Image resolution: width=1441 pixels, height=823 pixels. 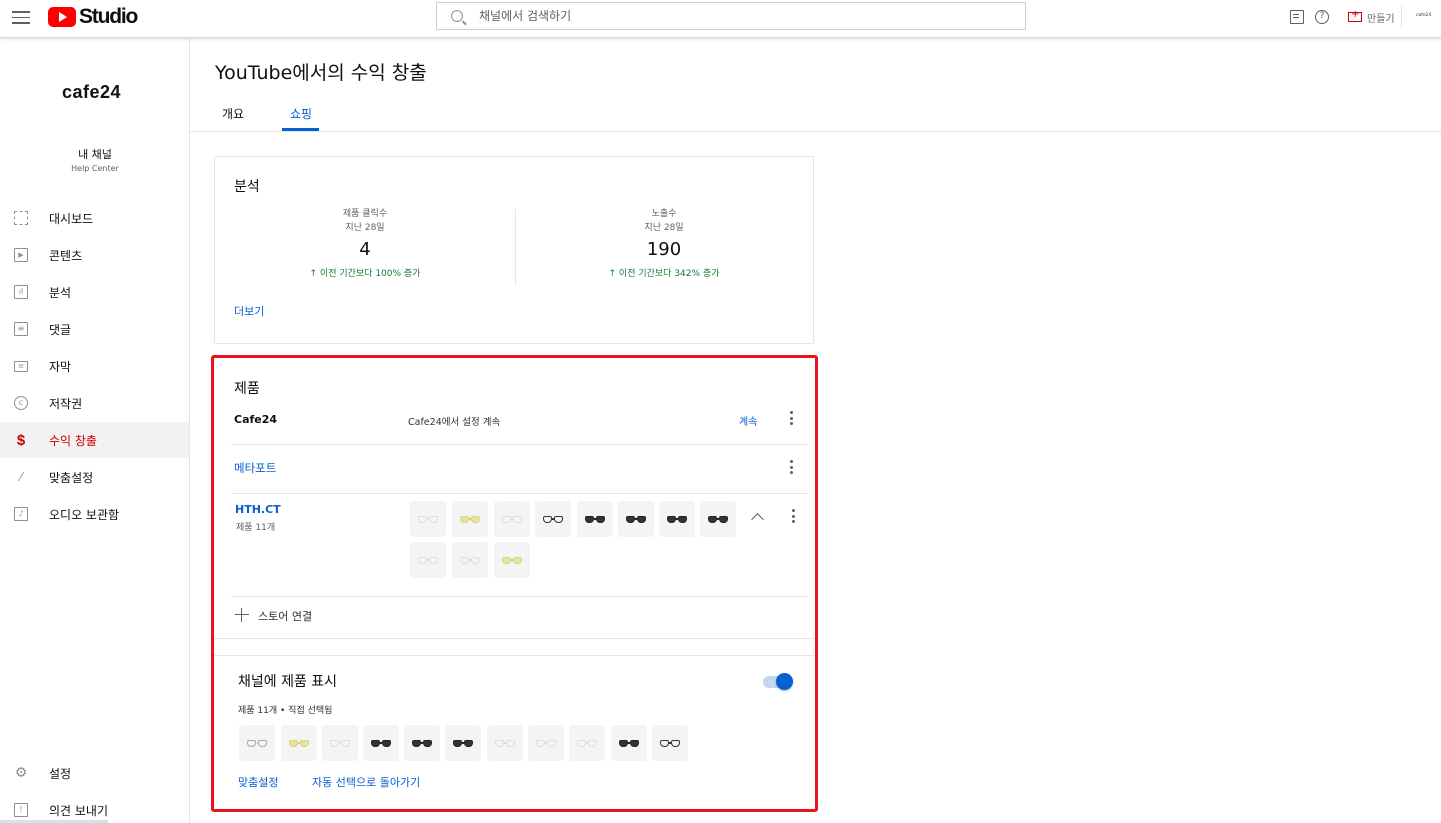 What do you see at coordinates (79, 810) in the screenshot?
I see `sidebar-item-label: 의견 보내기` at bounding box center [79, 810].